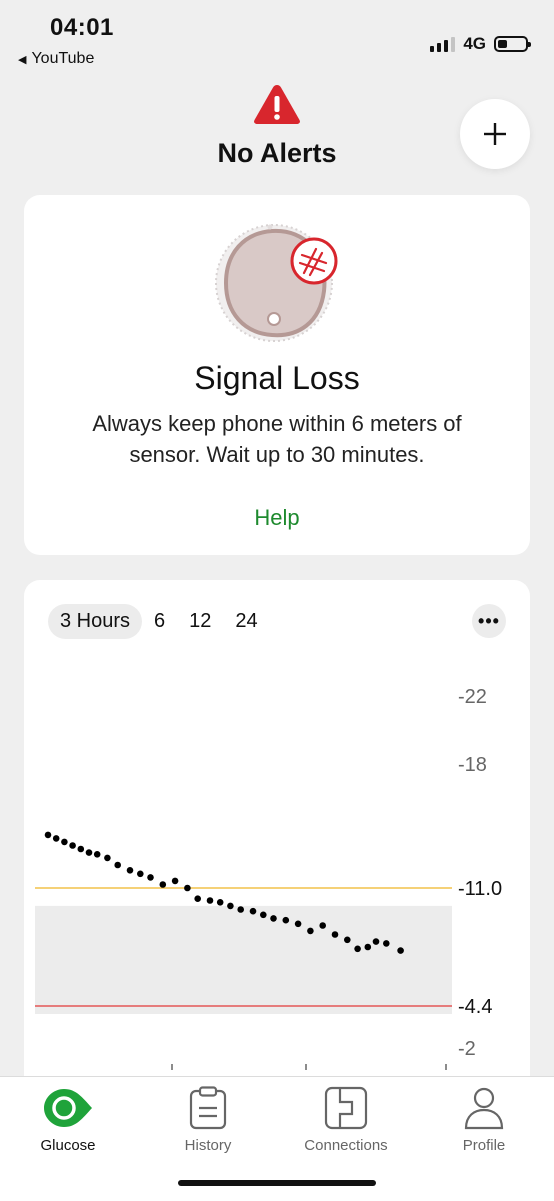 The width and height of the screenshot is (554, 1201). I want to click on network-type: 4G, so click(474, 43).